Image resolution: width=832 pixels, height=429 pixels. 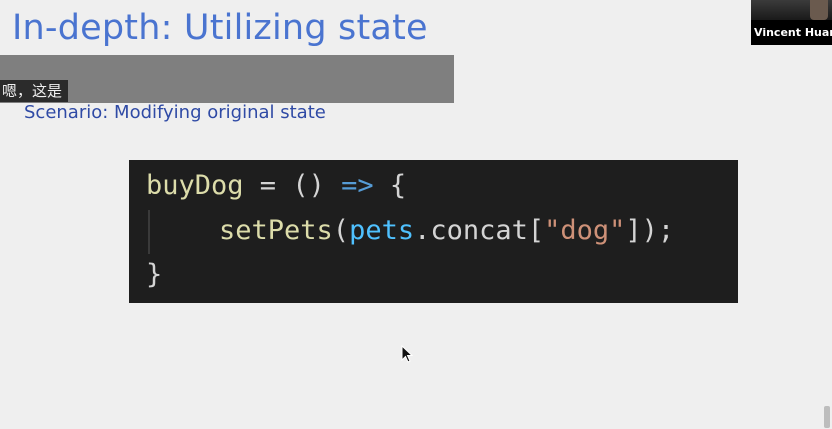 I want to click on code-arrow: =>, so click(x=357, y=185).